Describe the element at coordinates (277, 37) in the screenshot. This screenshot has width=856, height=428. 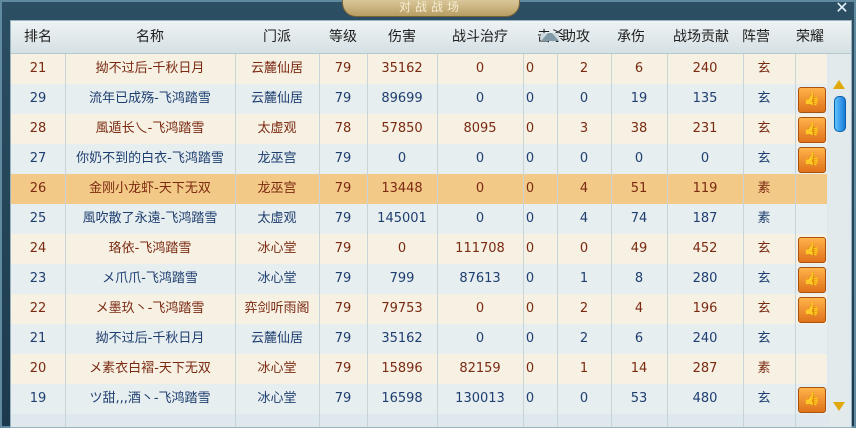
I see `col-sect: 门派` at that location.